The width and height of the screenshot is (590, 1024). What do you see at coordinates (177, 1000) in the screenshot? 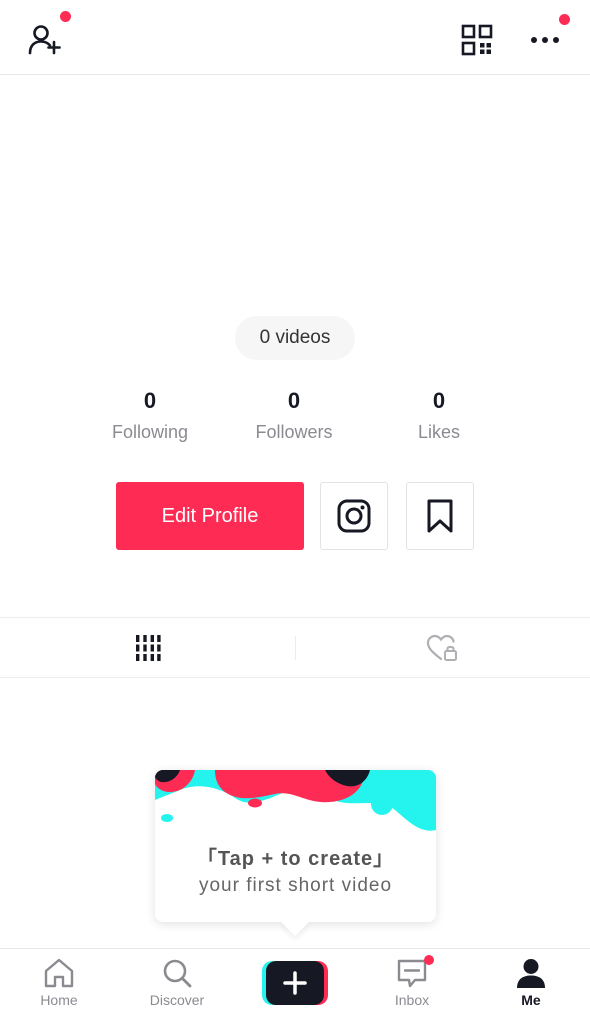
I see `nav-discover-label: Discover` at bounding box center [177, 1000].